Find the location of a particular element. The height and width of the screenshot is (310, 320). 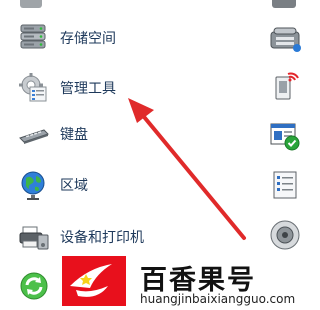

item-administrative-tools: 管理工具 is located at coordinates (113, 88).